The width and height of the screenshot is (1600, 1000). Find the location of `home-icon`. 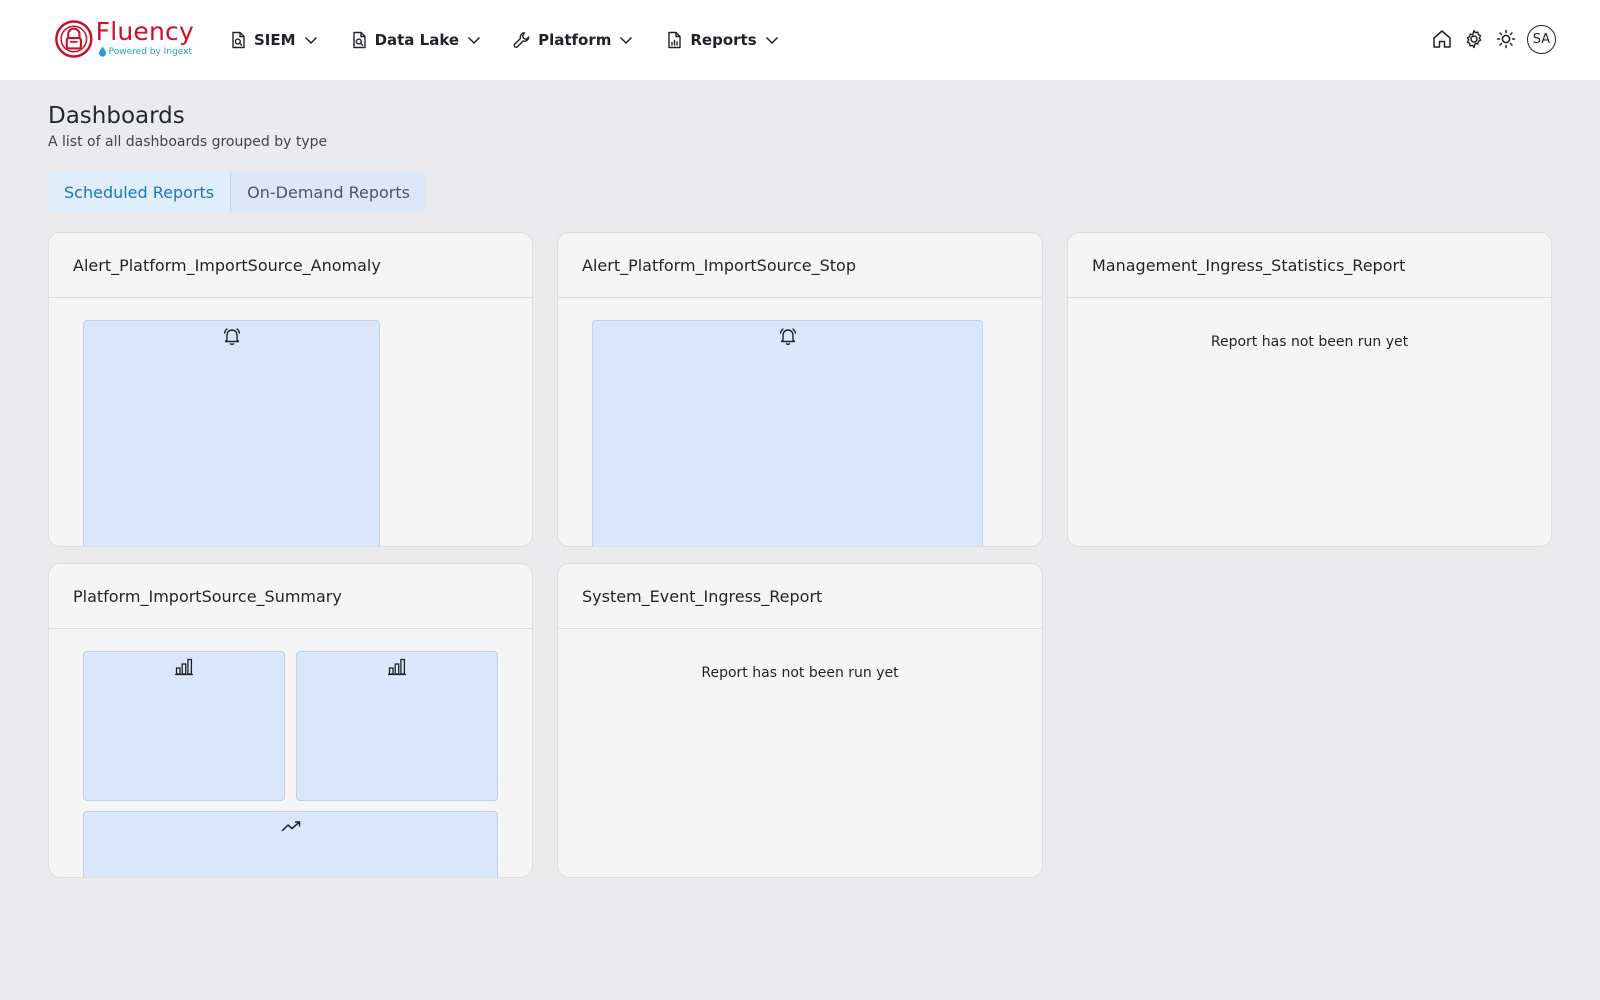

home-icon is located at coordinates (1442, 39).